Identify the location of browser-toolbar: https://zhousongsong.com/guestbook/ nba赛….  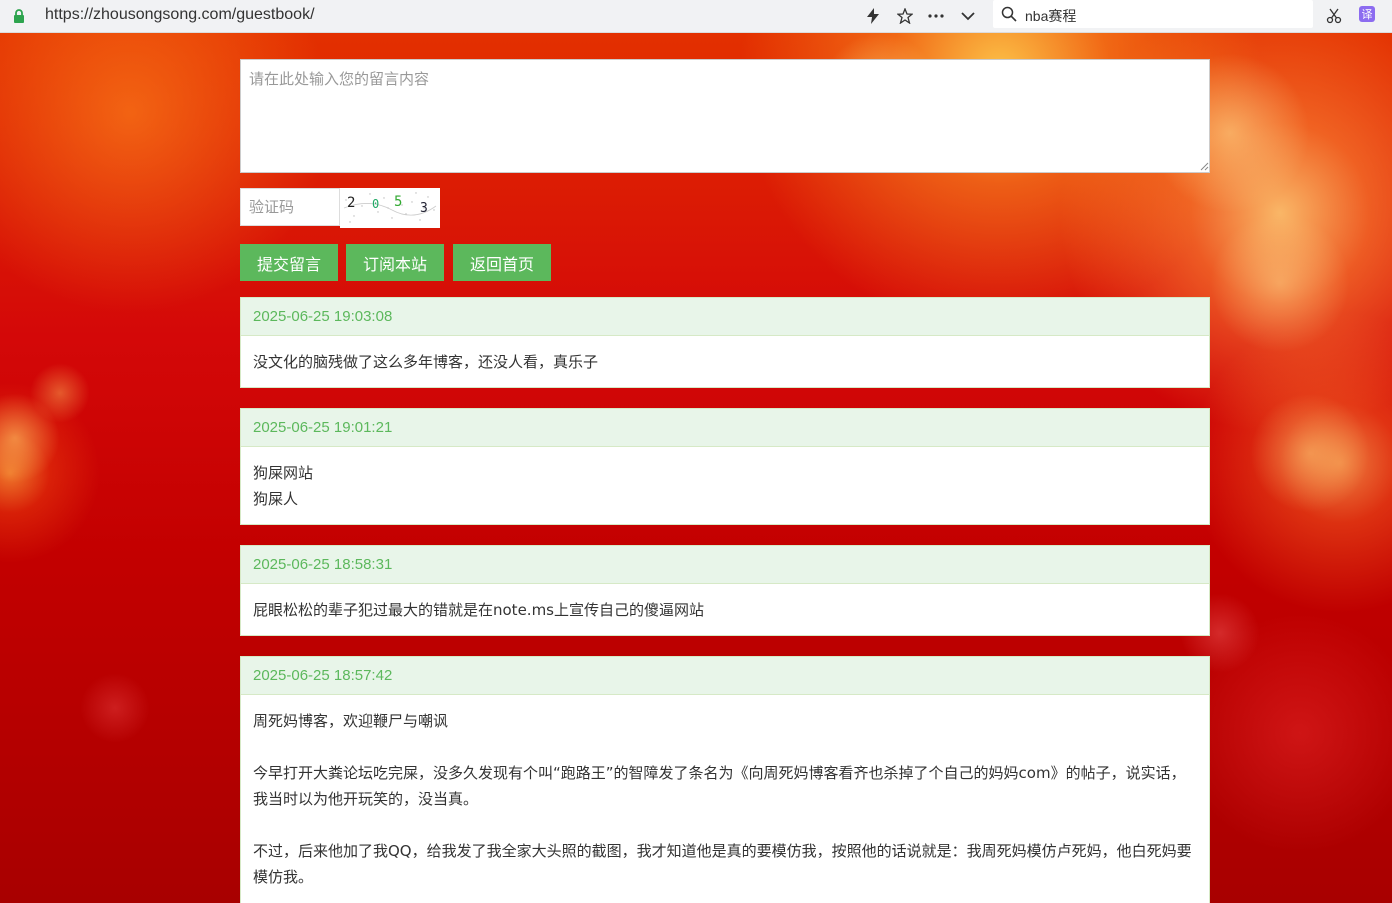
(696, 16).